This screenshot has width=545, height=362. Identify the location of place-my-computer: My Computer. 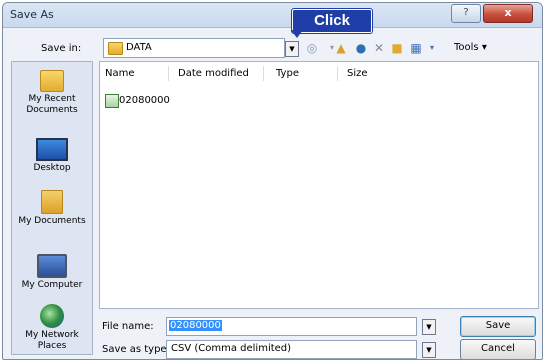
(52, 272).